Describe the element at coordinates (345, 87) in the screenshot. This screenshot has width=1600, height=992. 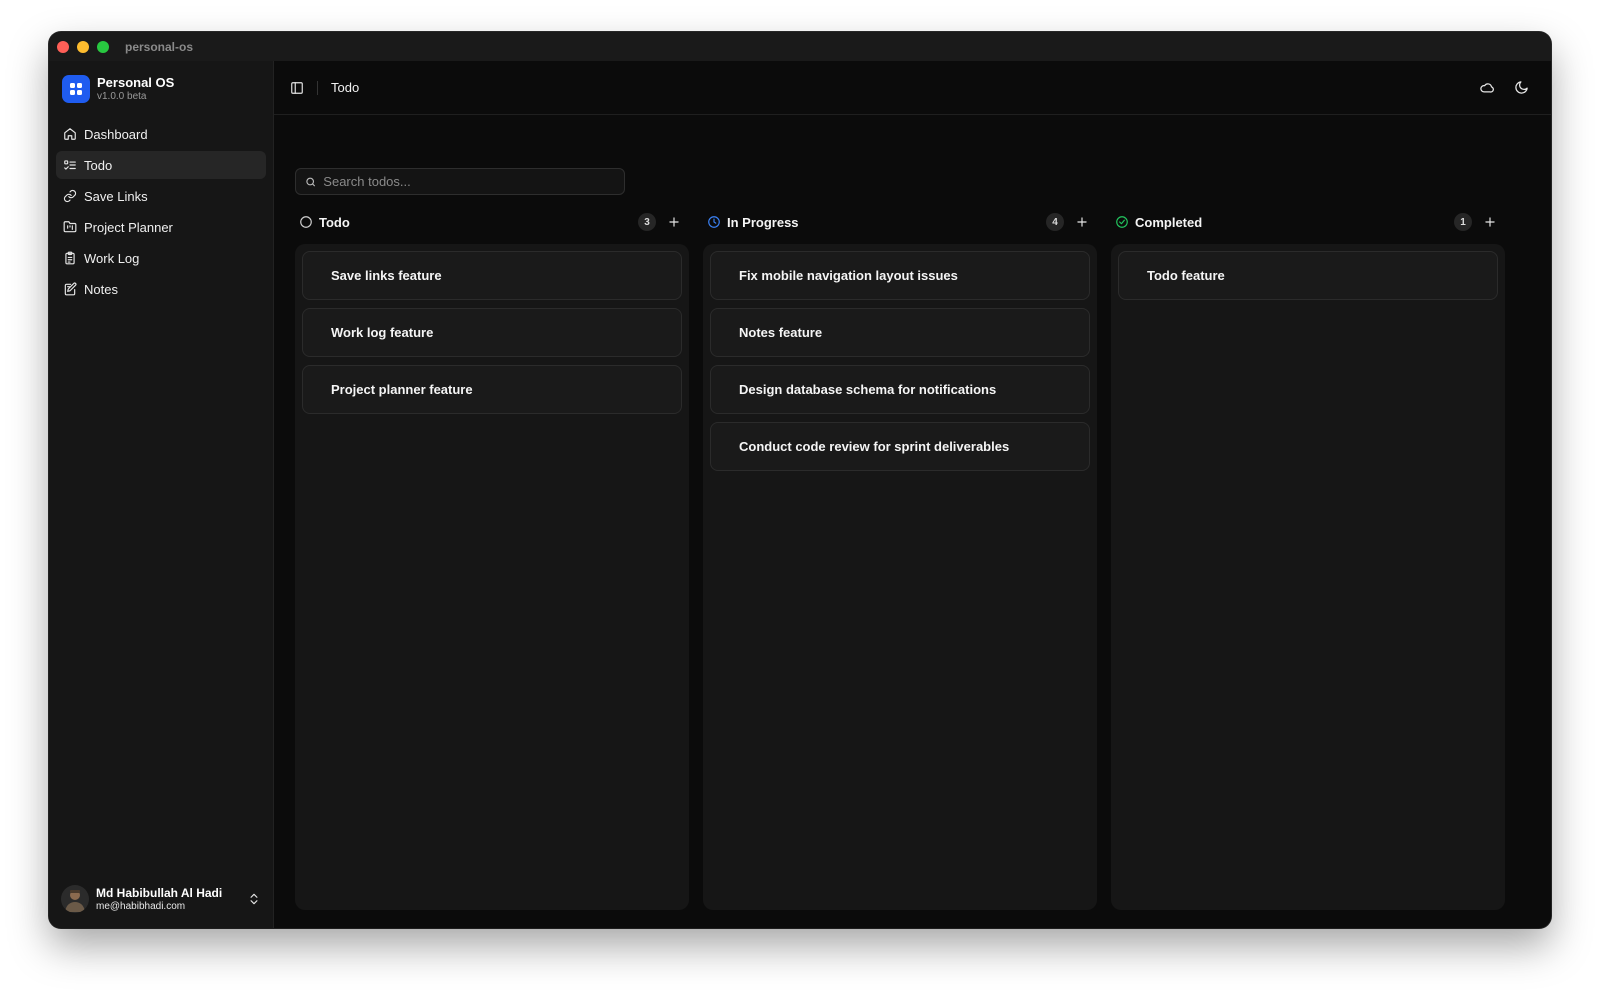
I see `breadcrumb: Todo` at that location.